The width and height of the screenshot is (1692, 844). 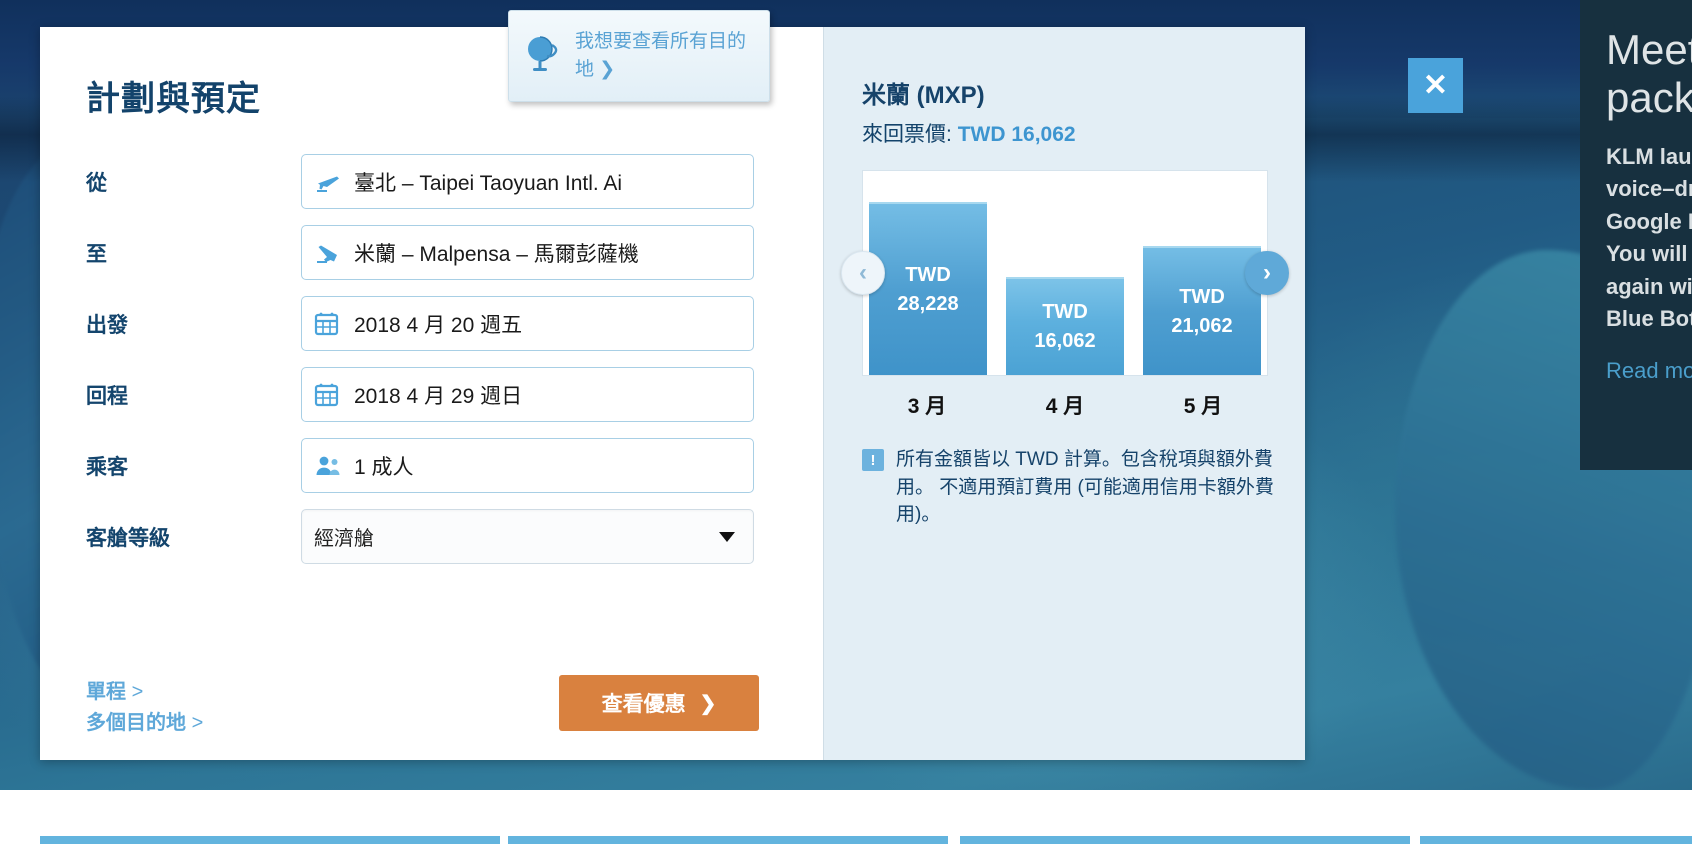 I want to click on promo-body-line: voice–dri, so click(x=1649, y=189).